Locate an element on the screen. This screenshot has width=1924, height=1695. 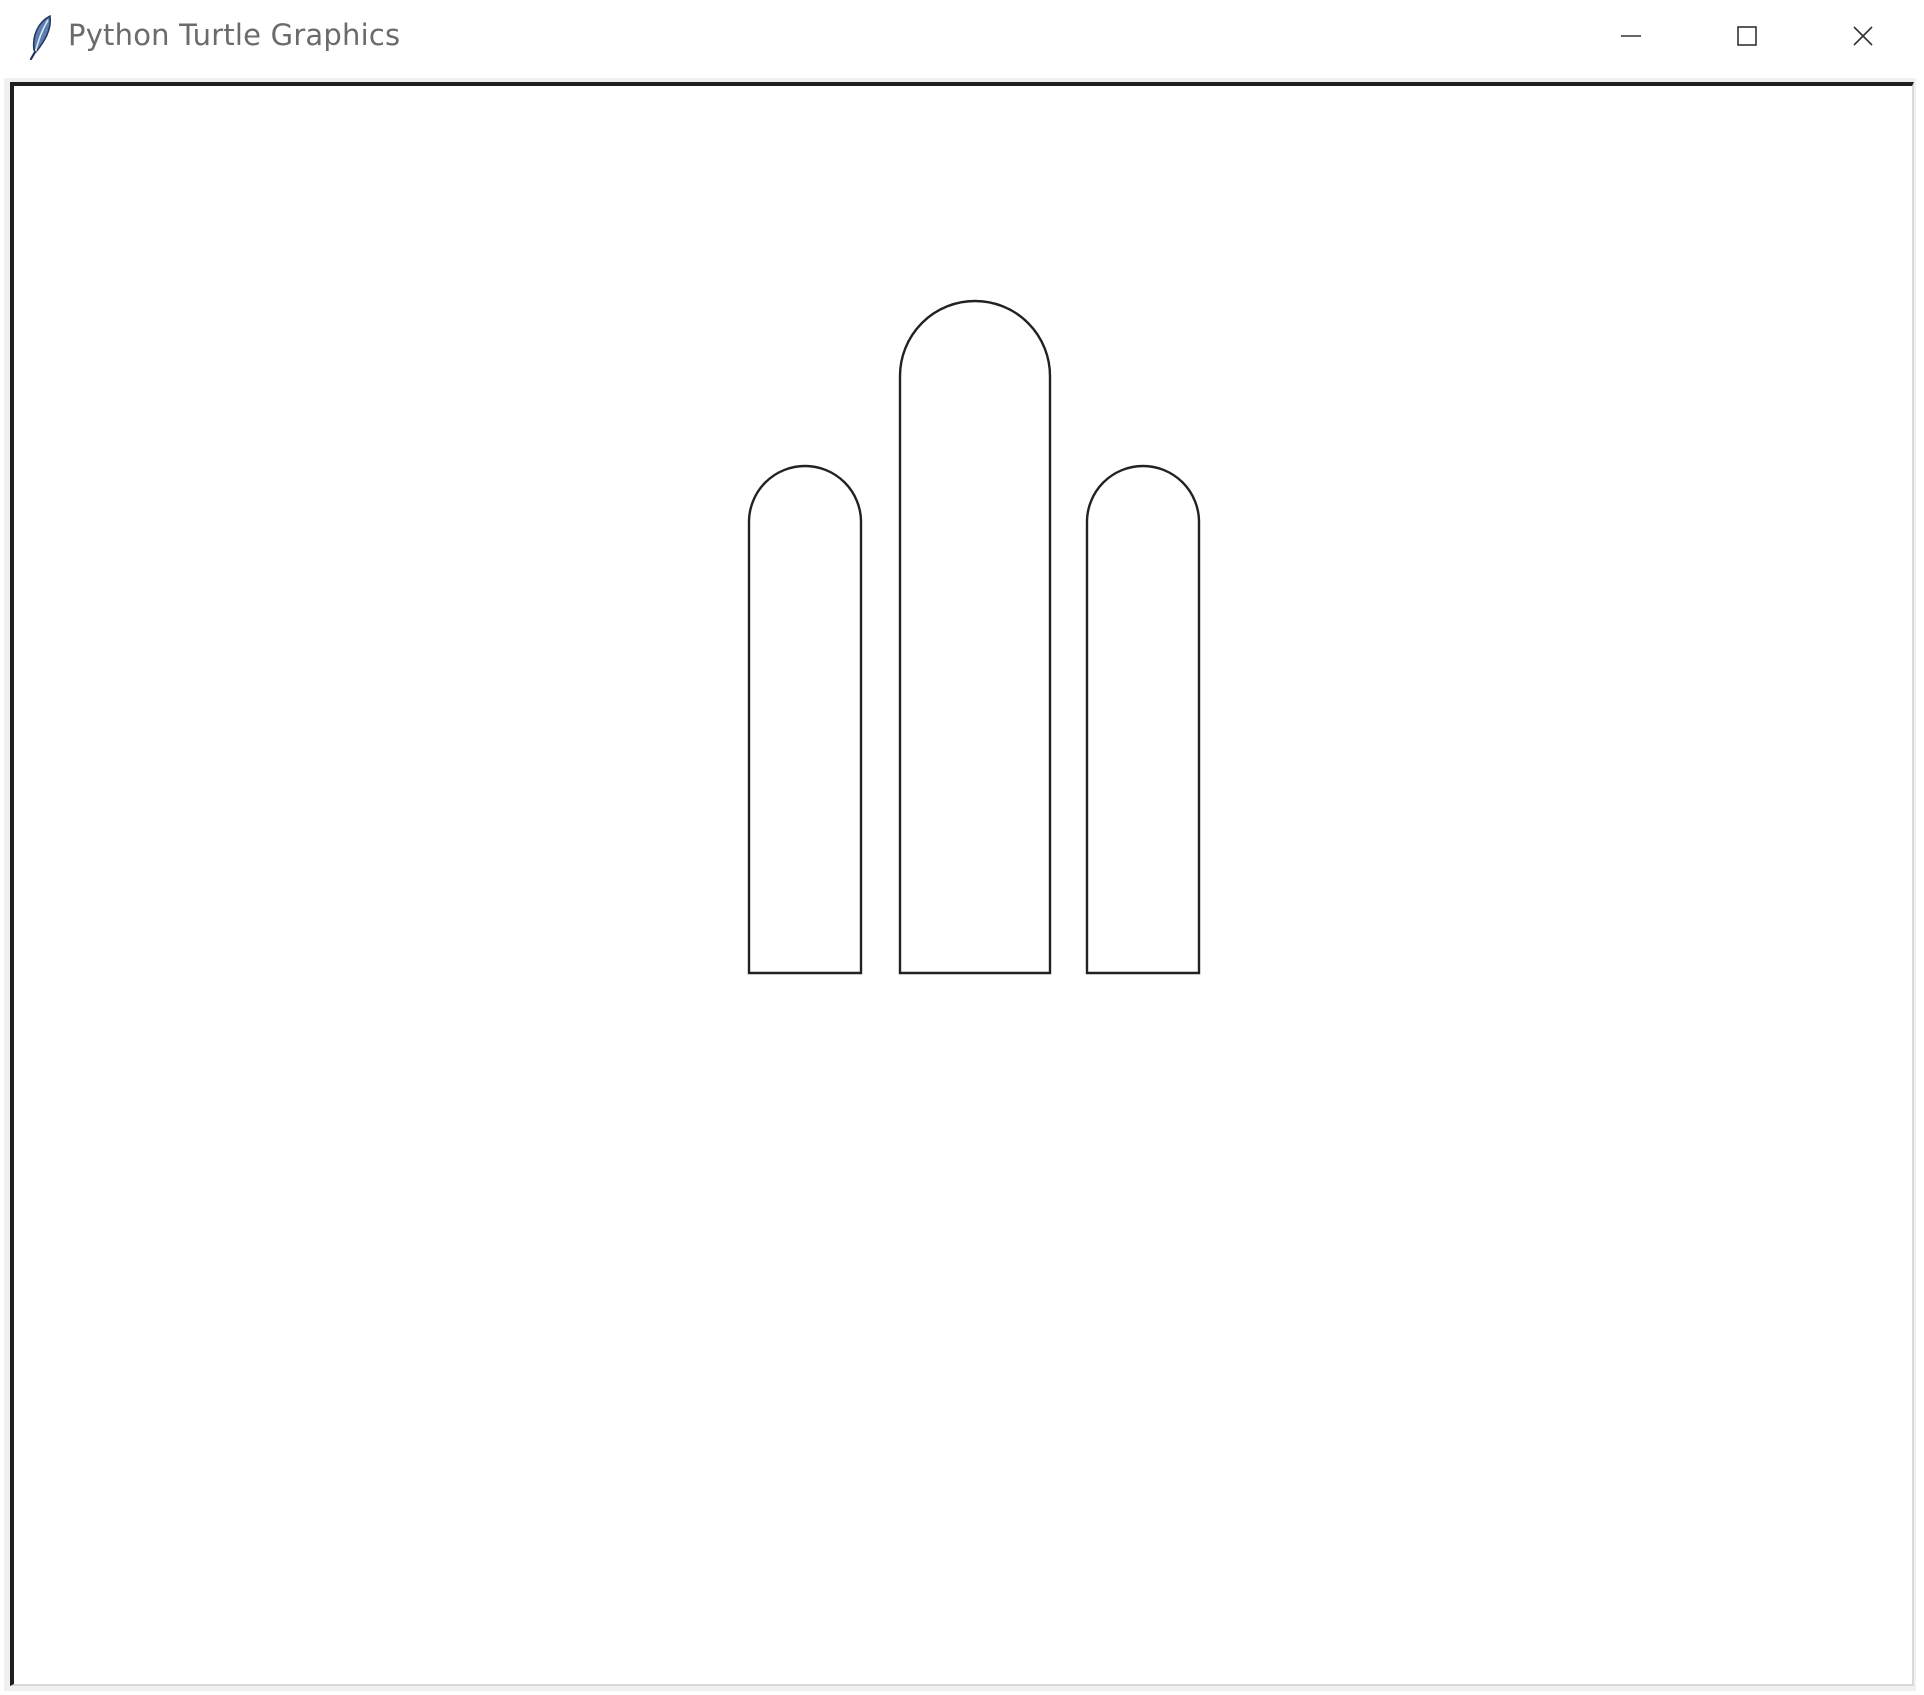
middle-arch is located at coordinates (975, 637).